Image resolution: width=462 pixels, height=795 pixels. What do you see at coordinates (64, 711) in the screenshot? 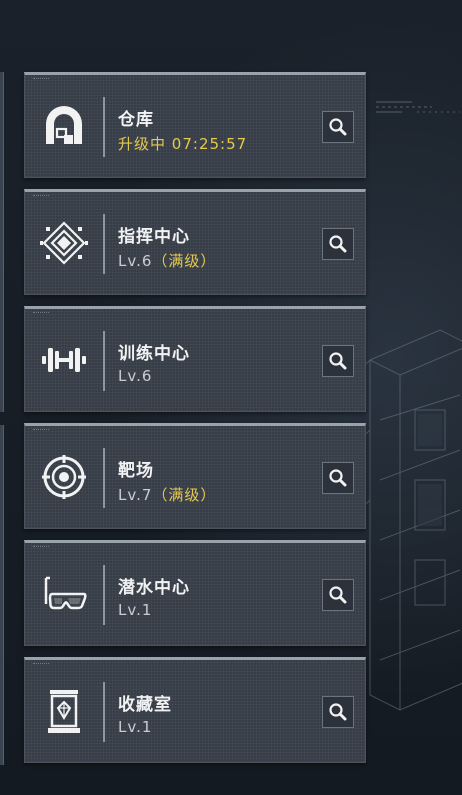
I see `collection-case-icon` at bounding box center [64, 711].